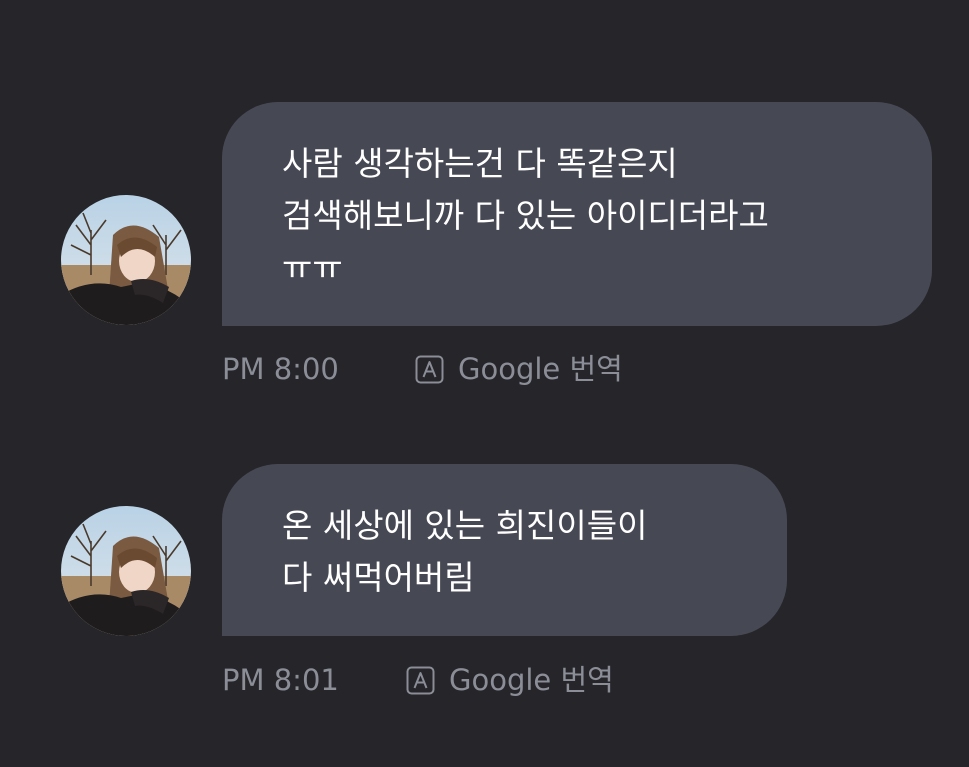  I want to click on avatar, so click(126, 571).